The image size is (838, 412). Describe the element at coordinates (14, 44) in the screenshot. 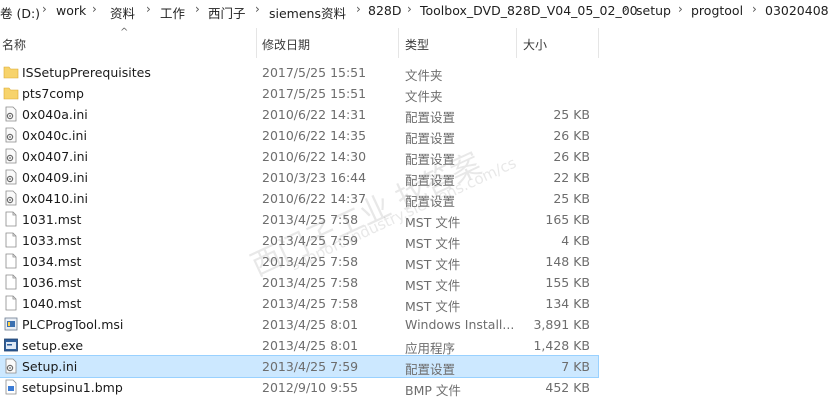

I see `column-header-name: 名称` at that location.